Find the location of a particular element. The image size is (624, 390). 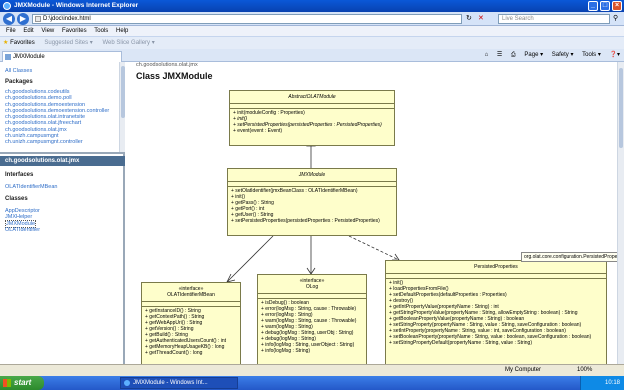

menu-file: File is located at coordinates (11, 31).